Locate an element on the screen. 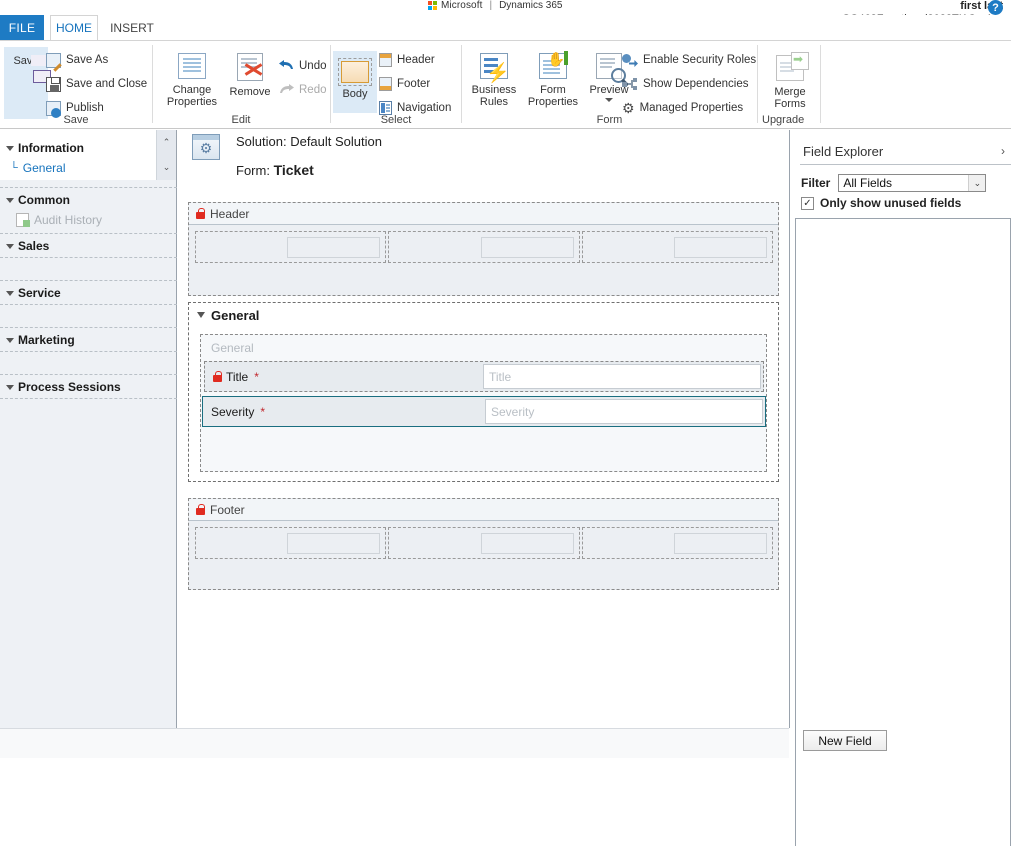 This screenshot has height=846, width=1011. solution-name: Solution: Default Solution is located at coordinates (309, 141).